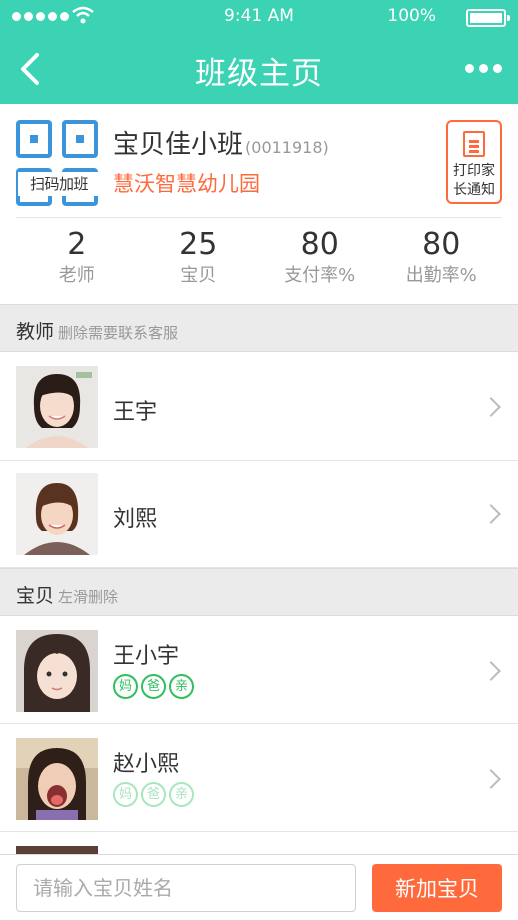 This screenshot has width=518, height=920. Describe the element at coordinates (59, 184) in the screenshot. I see `scan-to-join-label: 扫码加班` at that location.